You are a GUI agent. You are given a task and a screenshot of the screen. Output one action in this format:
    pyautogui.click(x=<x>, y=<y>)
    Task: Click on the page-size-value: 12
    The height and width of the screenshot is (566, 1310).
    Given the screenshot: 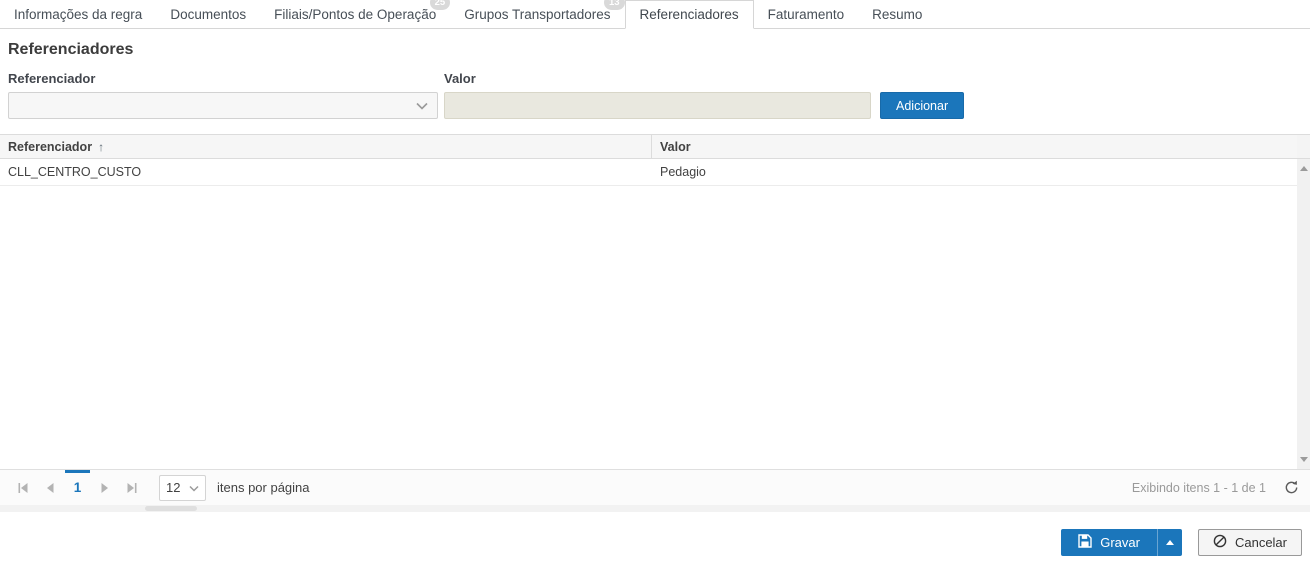 What is the action you would take?
    pyautogui.click(x=173, y=487)
    